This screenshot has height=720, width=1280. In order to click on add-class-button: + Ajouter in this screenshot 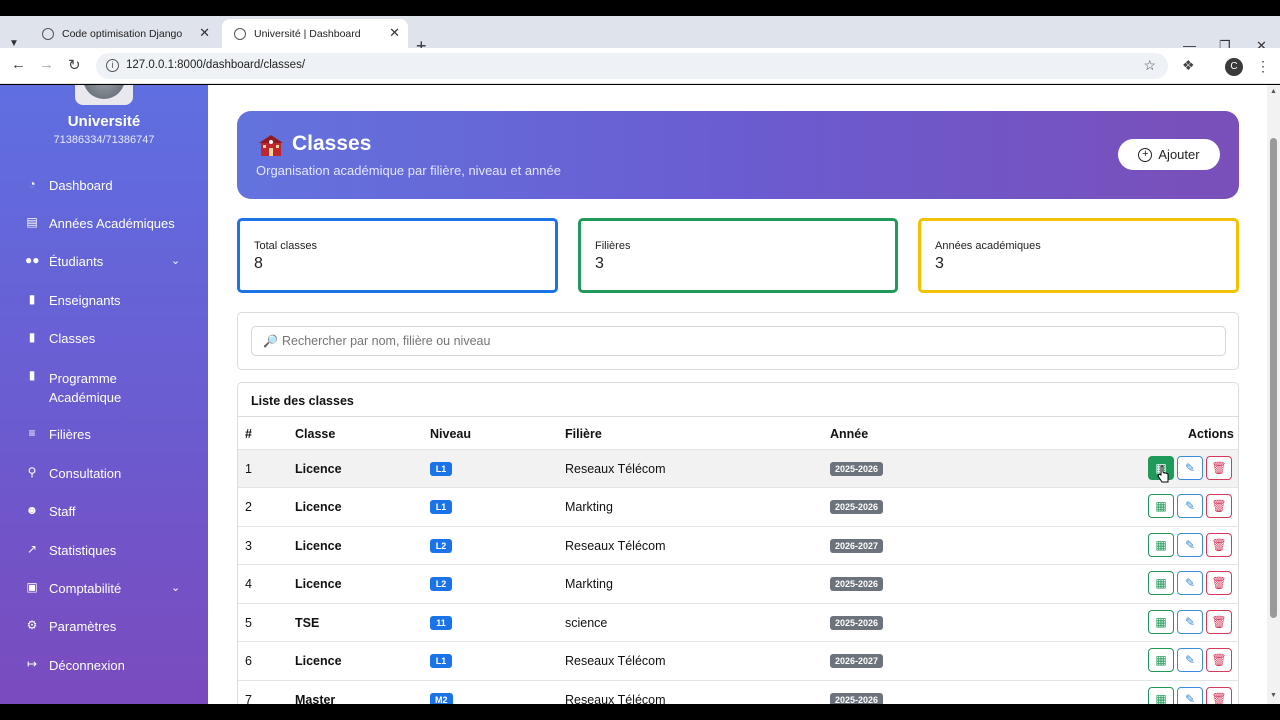, I will do `click(1169, 154)`.